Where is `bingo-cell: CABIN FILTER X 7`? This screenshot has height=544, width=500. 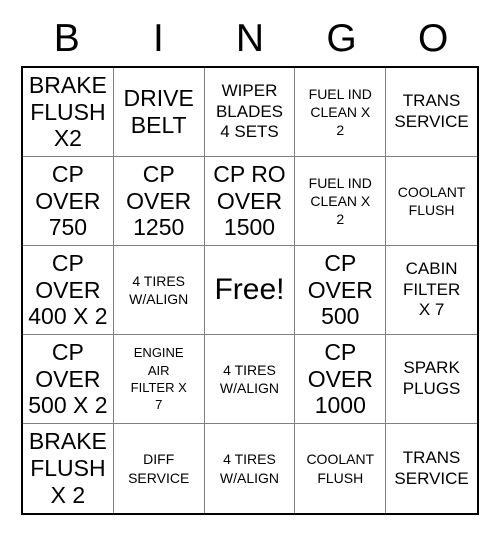 bingo-cell: CABIN FILTER X 7 is located at coordinates (431, 290).